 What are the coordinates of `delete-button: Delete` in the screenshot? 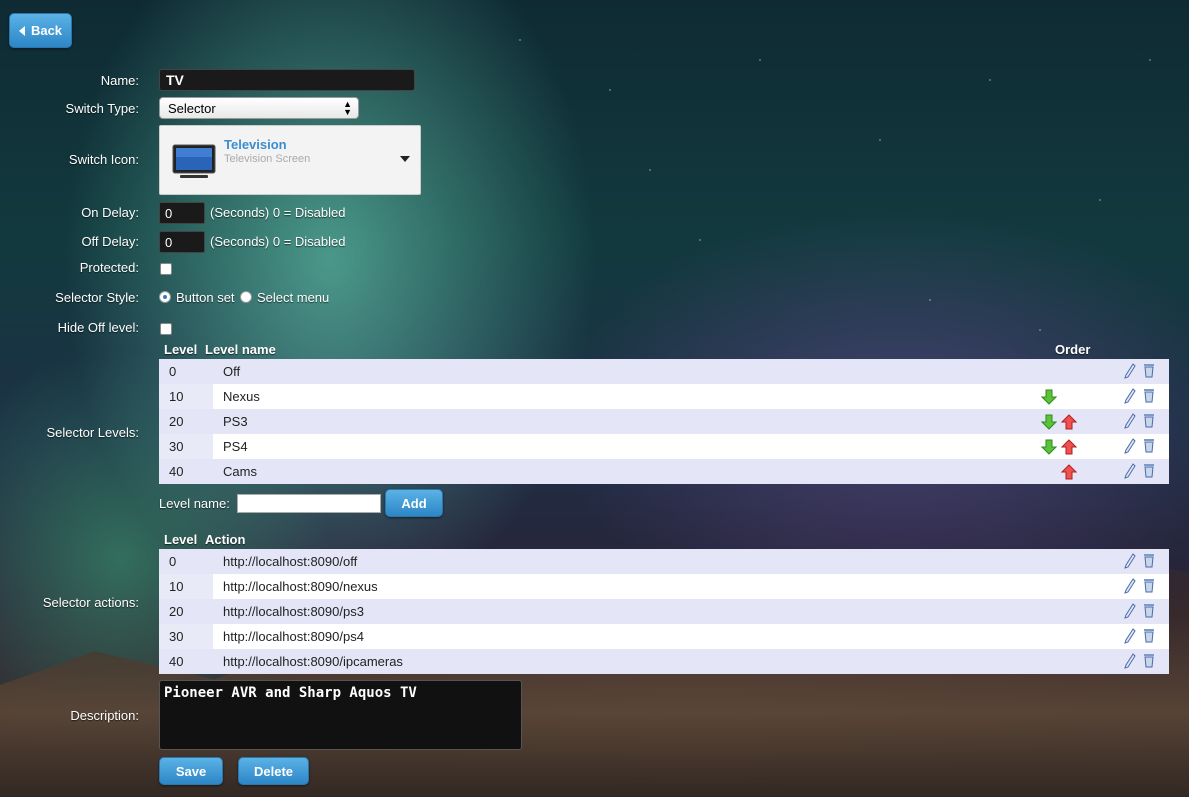 It's located at (273, 771).